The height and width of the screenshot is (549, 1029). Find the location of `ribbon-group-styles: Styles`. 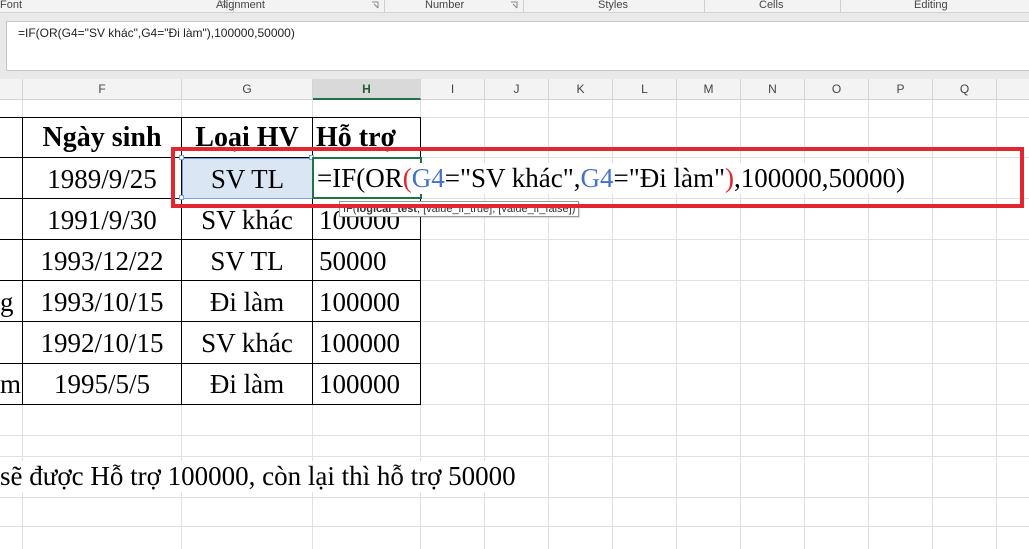

ribbon-group-styles: Styles is located at coordinates (613, 5).